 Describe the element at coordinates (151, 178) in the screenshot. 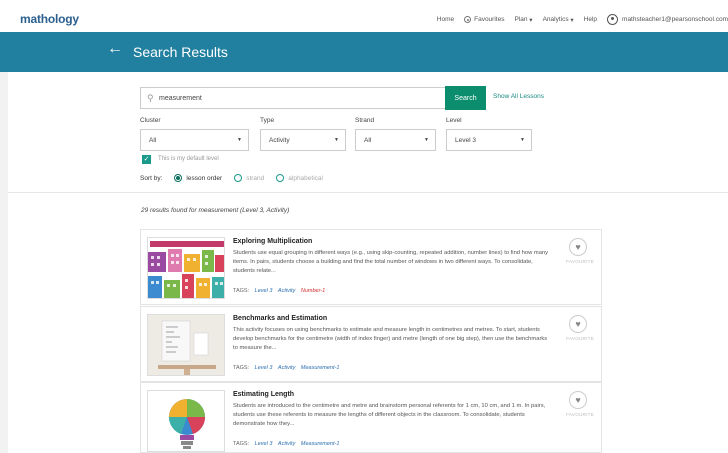

I see `sort-by-label: Sort by:` at that location.